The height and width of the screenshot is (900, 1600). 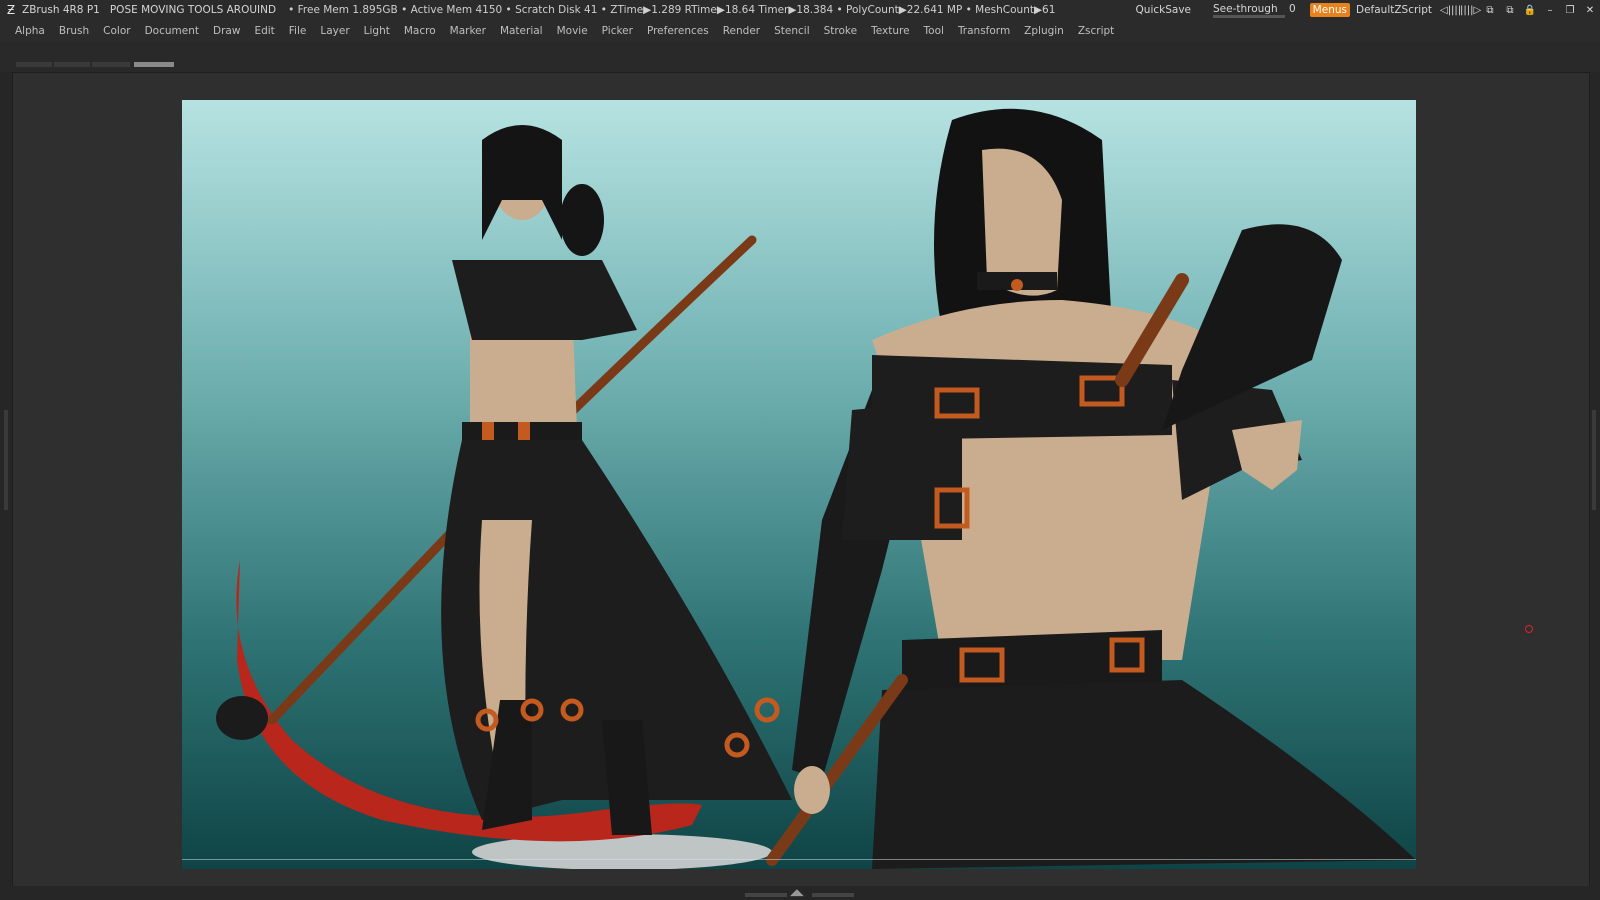 What do you see at coordinates (1570, 10) in the screenshot?
I see `restore-icon: ❐` at bounding box center [1570, 10].